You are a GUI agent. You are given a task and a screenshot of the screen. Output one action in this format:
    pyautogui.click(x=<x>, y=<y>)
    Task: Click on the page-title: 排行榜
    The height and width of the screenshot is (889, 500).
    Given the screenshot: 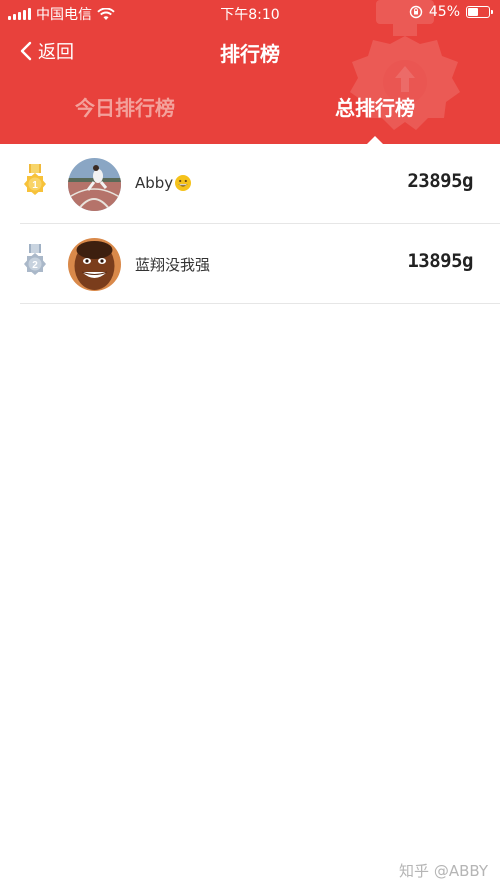 What is the action you would take?
    pyautogui.click(x=250, y=54)
    